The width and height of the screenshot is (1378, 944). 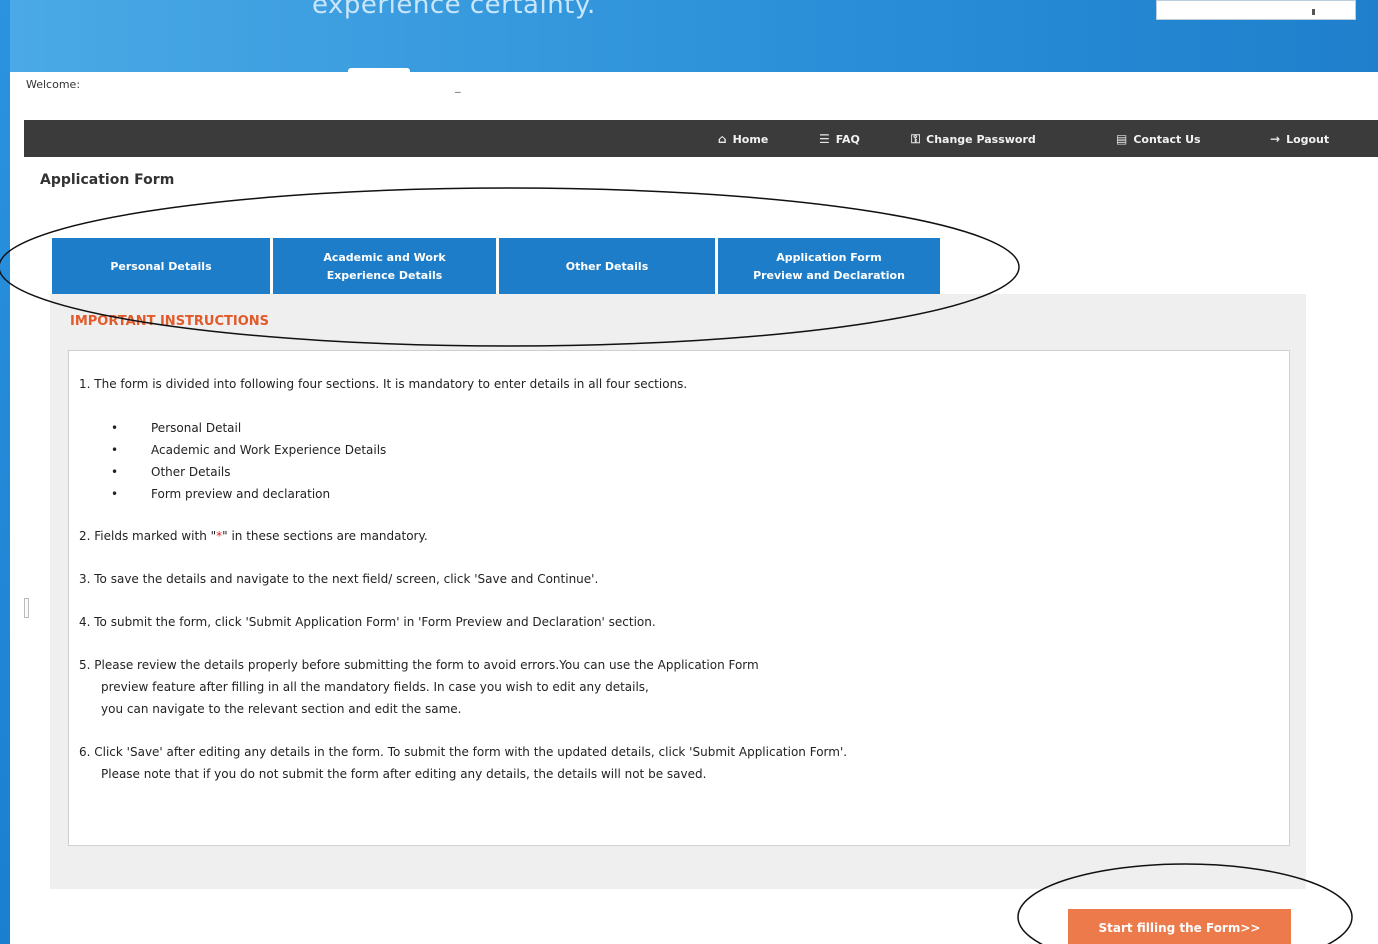 I want to click on tab-academic-line2: Experience Details, so click(x=384, y=275).